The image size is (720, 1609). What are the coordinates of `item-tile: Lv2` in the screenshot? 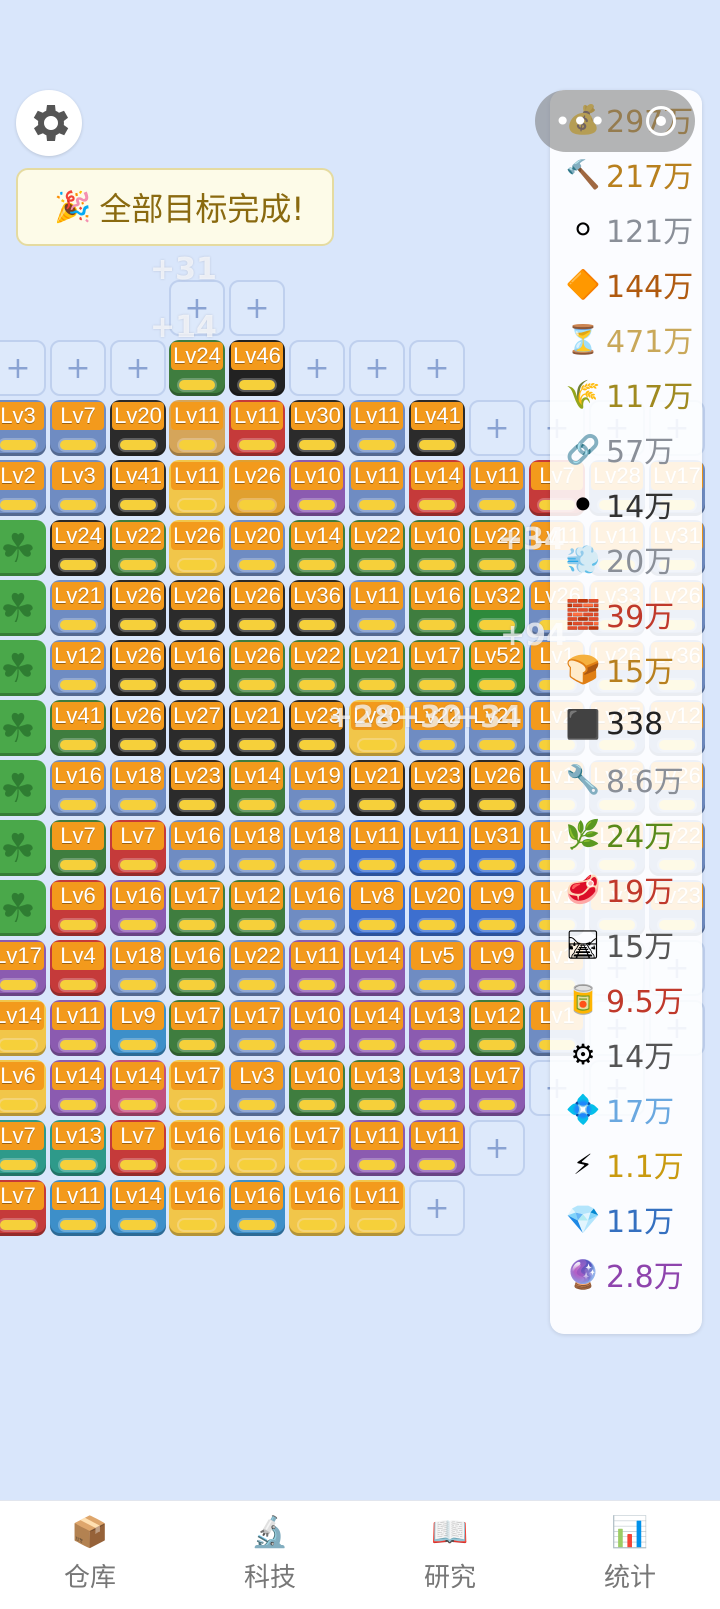 It's located at (23, 488).